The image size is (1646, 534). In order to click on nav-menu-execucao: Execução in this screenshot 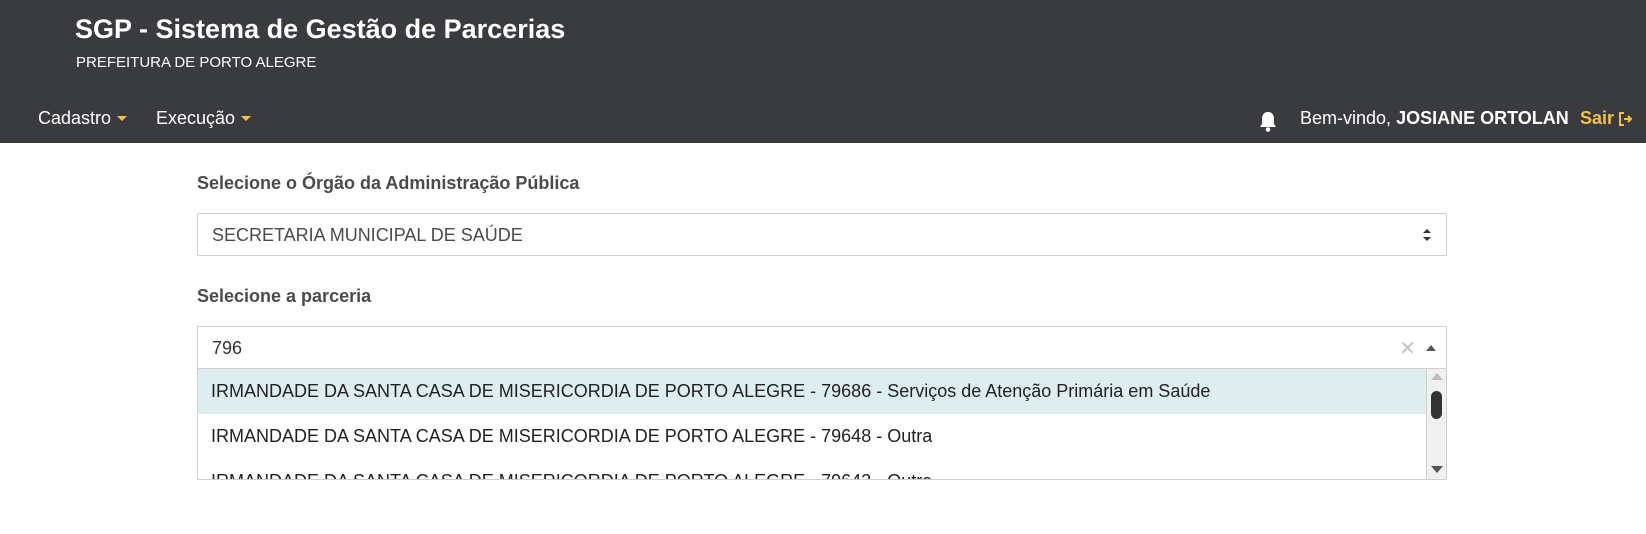, I will do `click(204, 118)`.